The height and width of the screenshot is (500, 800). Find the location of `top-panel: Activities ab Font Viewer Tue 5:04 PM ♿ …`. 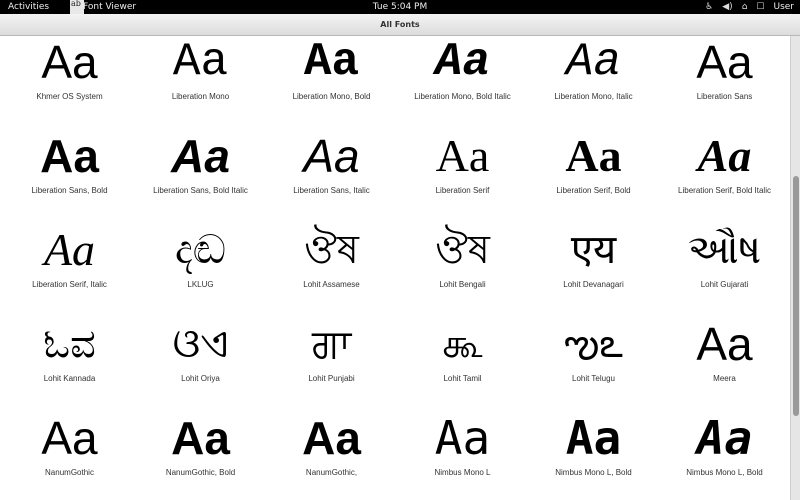

top-panel: Activities ab Font Viewer Tue 5:04 PM ♿ … is located at coordinates (400, 7).